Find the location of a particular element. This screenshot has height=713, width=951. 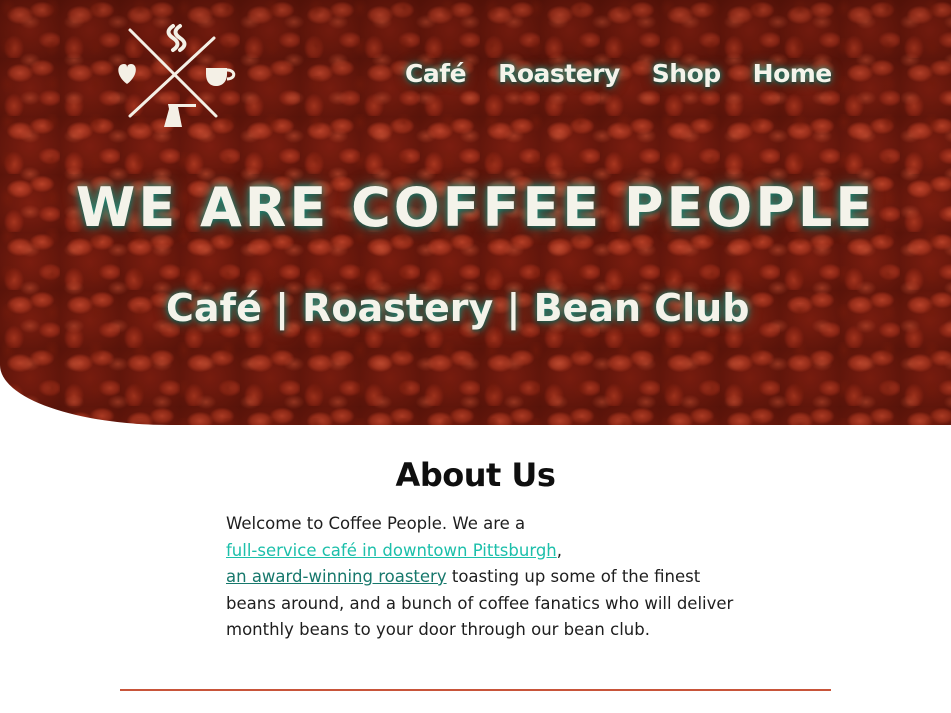

about-comma: , is located at coordinates (559, 550).